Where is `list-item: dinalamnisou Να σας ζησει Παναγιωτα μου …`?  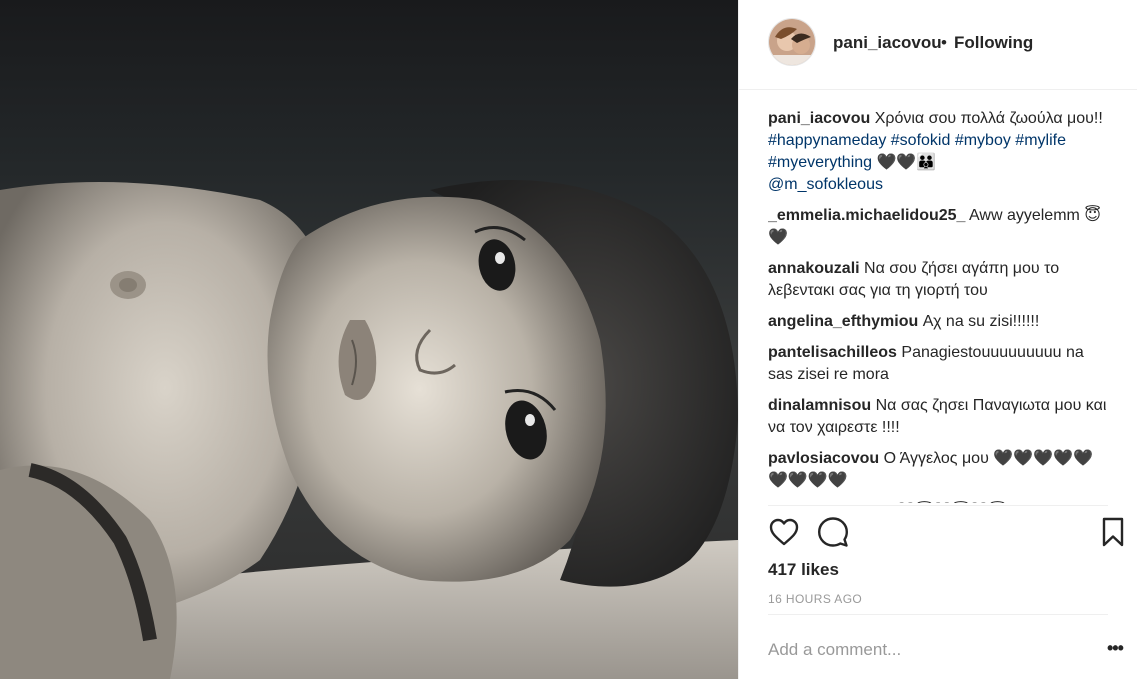 list-item: dinalamnisou Να σας ζησει Παναγιωτα μου … is located at coordinates (938, 417).